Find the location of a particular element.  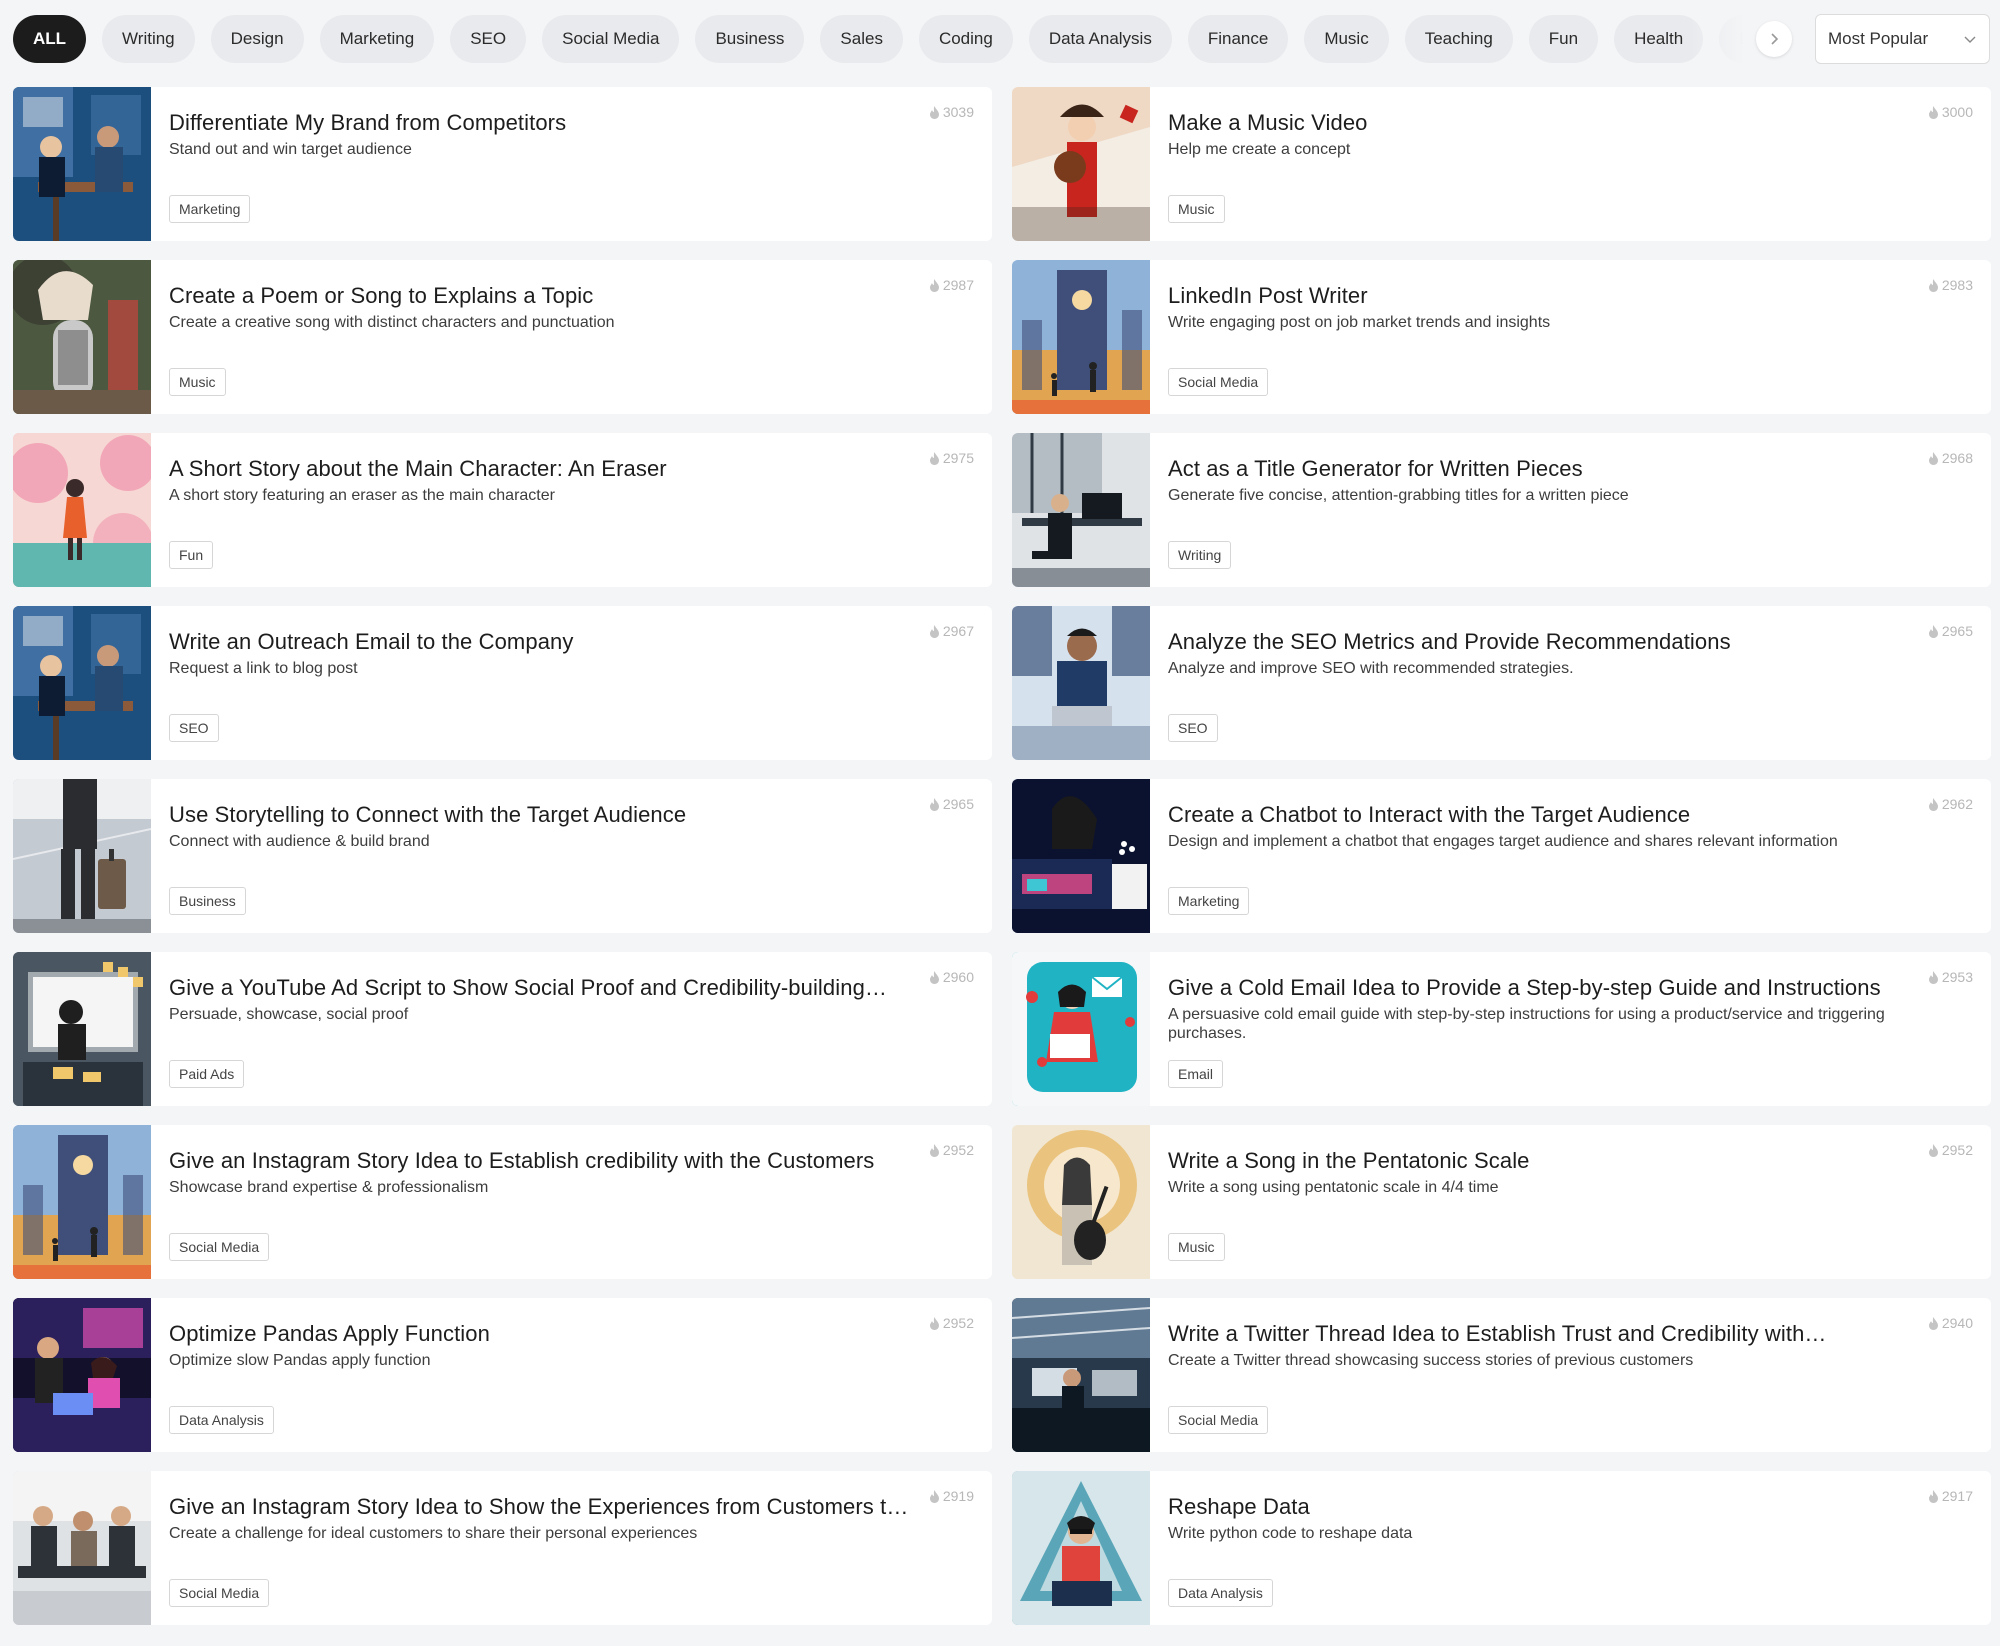

category-pill-fun: Fun is located at coordinates (1563, 39).